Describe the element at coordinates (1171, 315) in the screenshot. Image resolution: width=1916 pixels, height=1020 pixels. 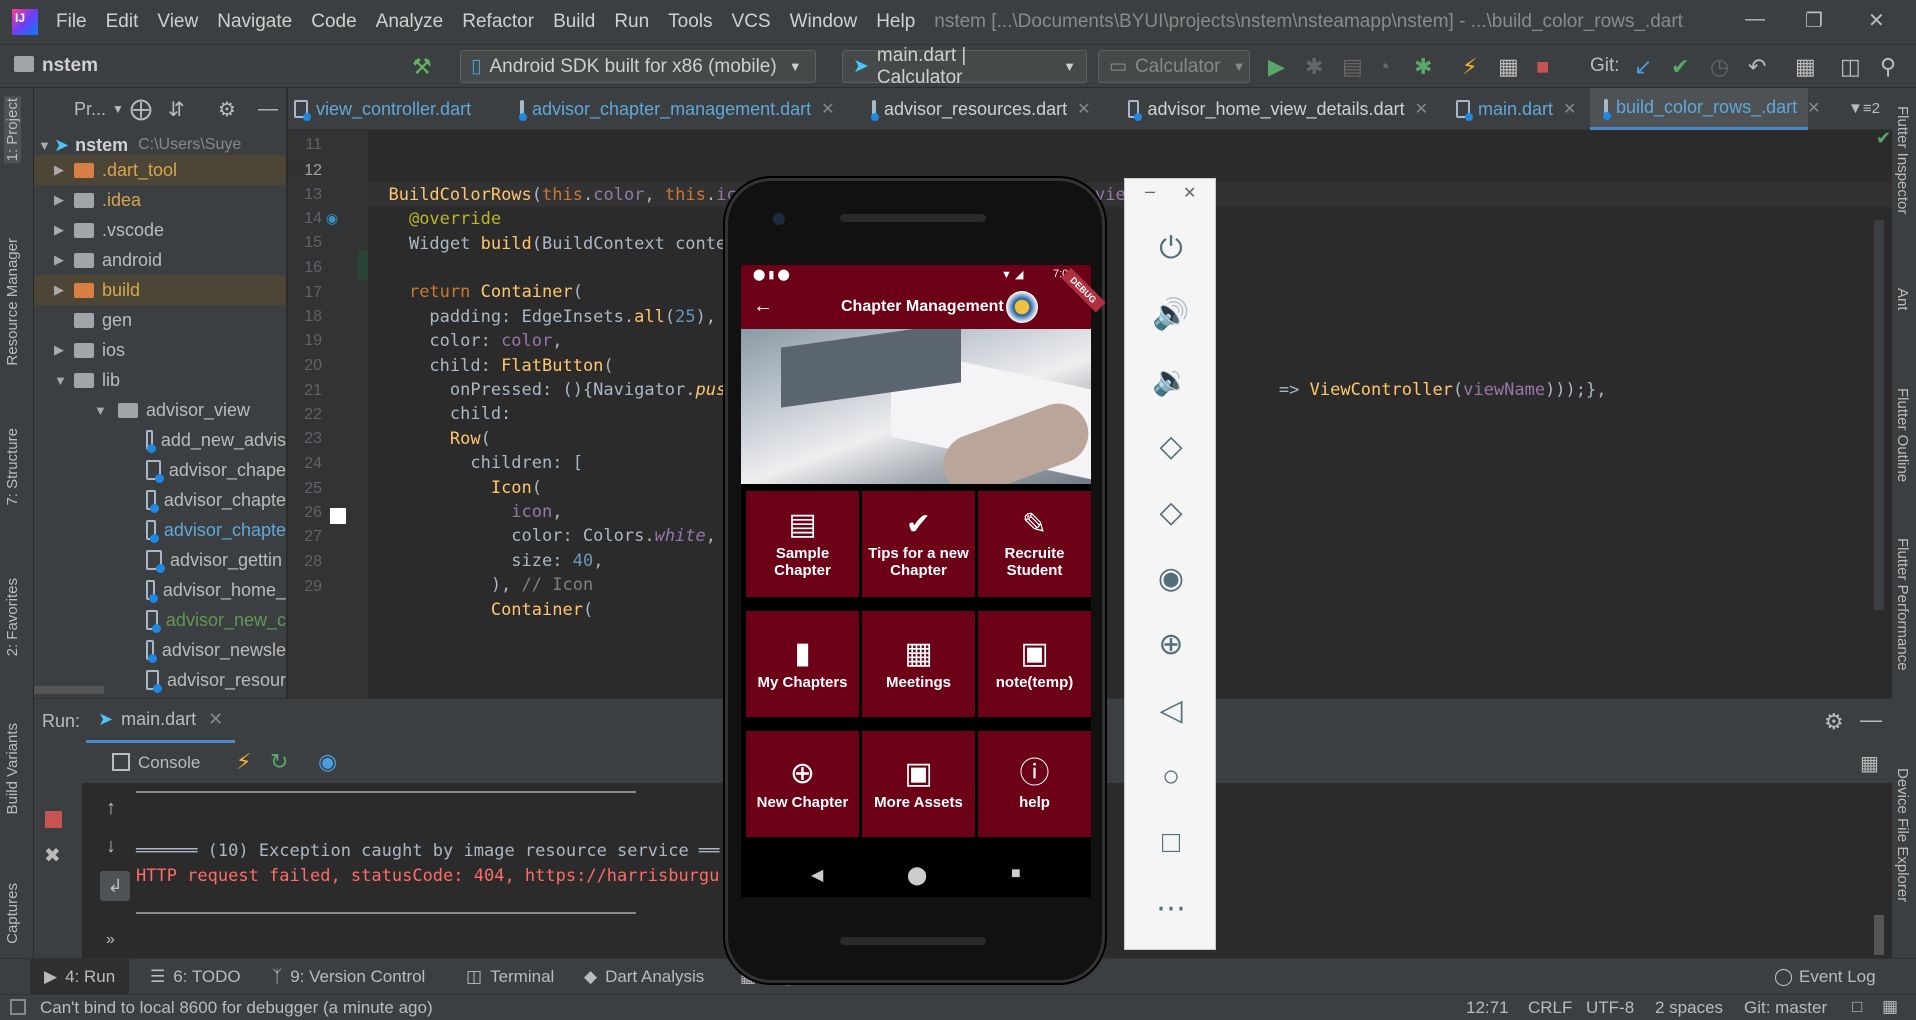
I see `volume-up-icon: 🔊` at that location.